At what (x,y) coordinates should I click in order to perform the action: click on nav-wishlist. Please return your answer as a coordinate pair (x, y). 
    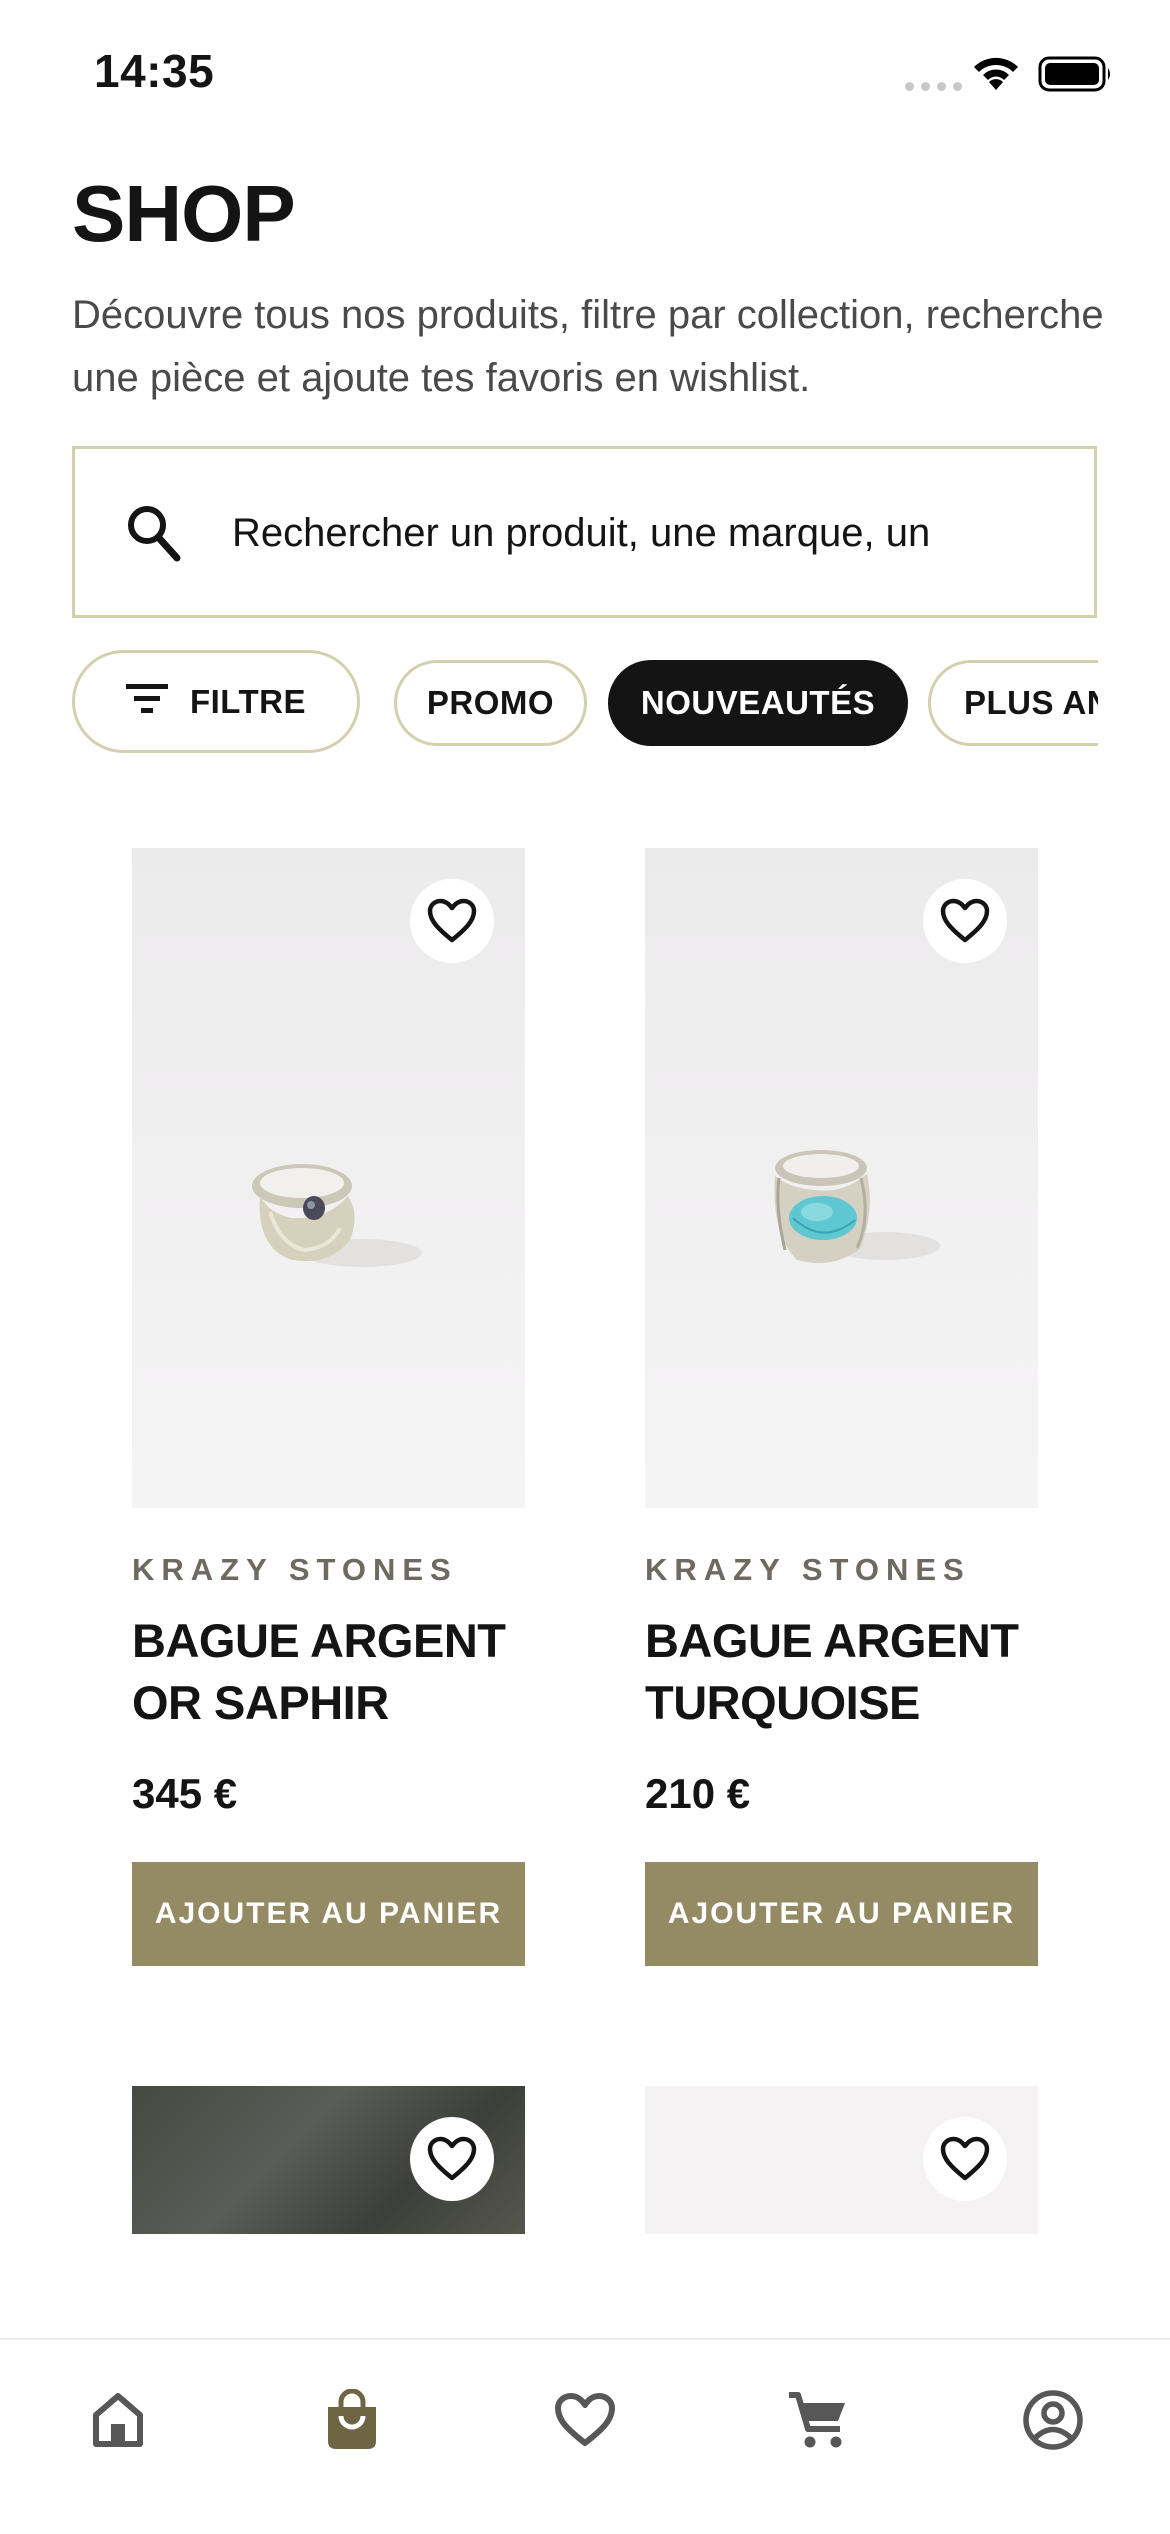
    Looking at the image, I should click on (585, 2420).